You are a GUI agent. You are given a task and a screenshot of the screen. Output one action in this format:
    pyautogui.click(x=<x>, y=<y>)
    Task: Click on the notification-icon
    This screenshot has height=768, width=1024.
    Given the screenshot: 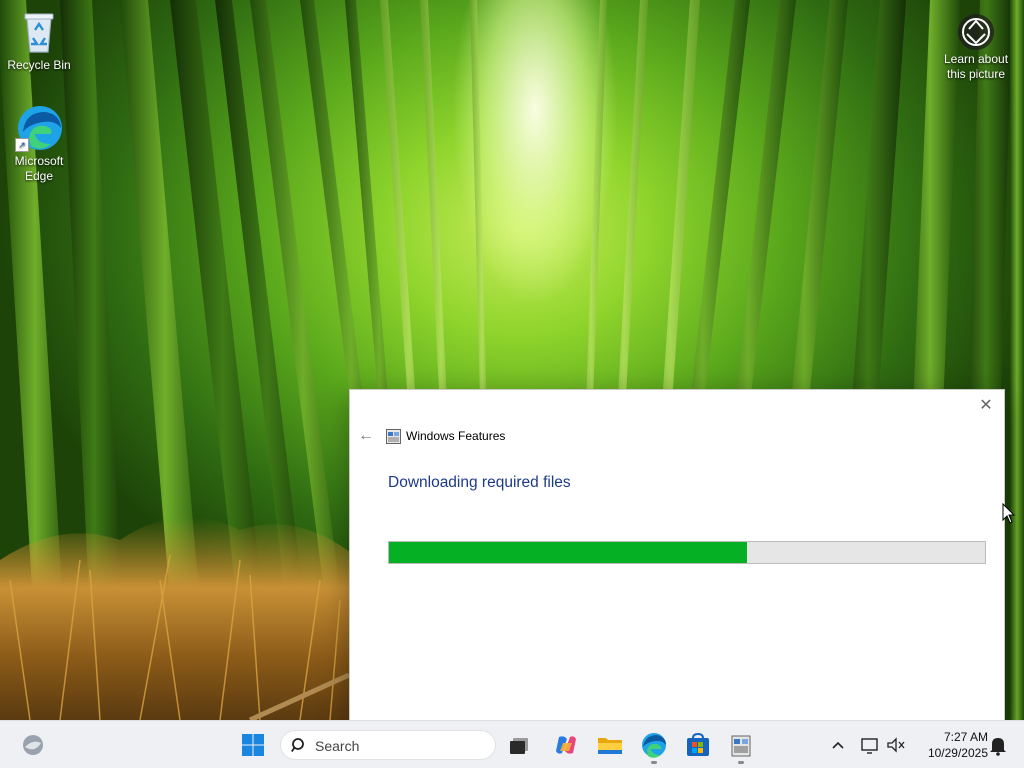 What is the action you would take?
    pyautogui.click(x=998, y=747)
    